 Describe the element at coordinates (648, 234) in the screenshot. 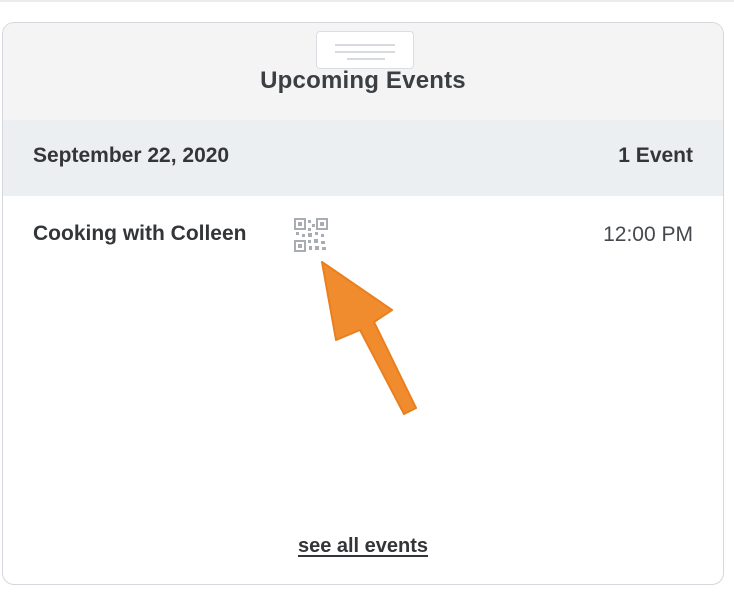

I see `event-time: 12:00 PM` at that location.